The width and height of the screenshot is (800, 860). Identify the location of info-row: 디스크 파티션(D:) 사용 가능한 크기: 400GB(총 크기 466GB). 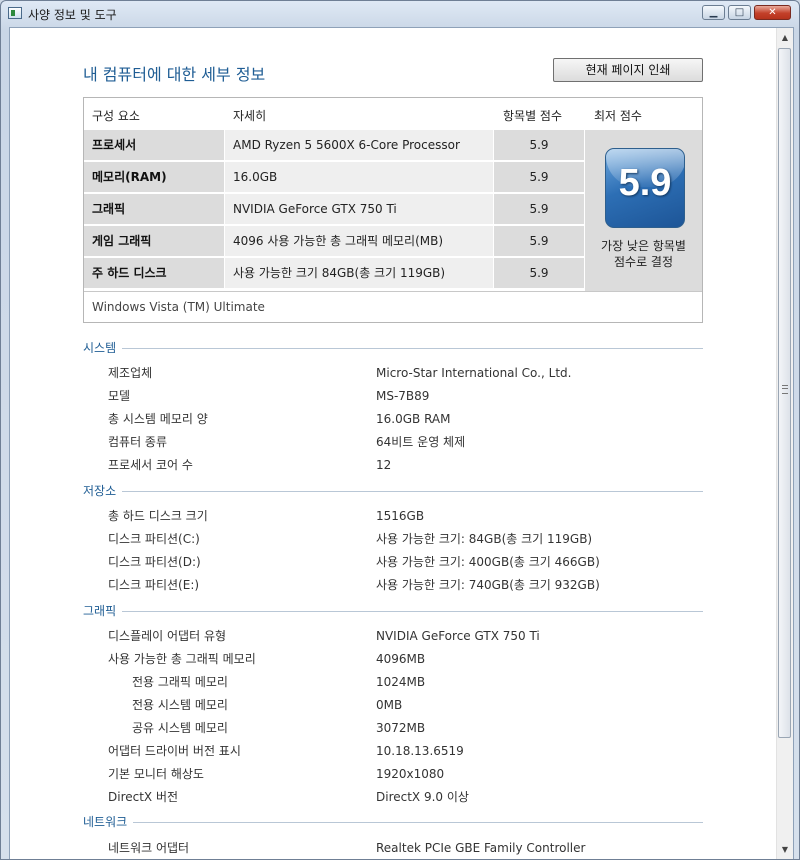
(408, 562).